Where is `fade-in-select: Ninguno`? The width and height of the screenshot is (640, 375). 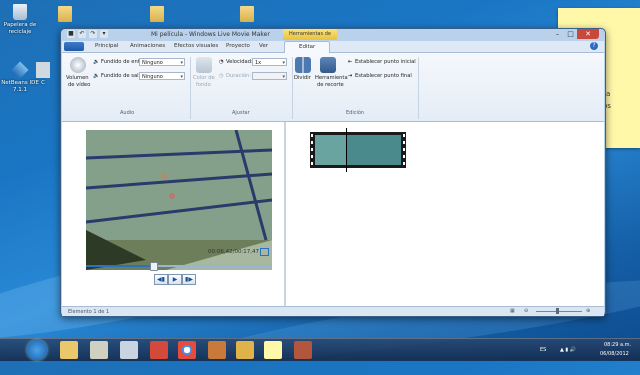 fade-in-select: Ninguno is located at coordinates (162, 62).